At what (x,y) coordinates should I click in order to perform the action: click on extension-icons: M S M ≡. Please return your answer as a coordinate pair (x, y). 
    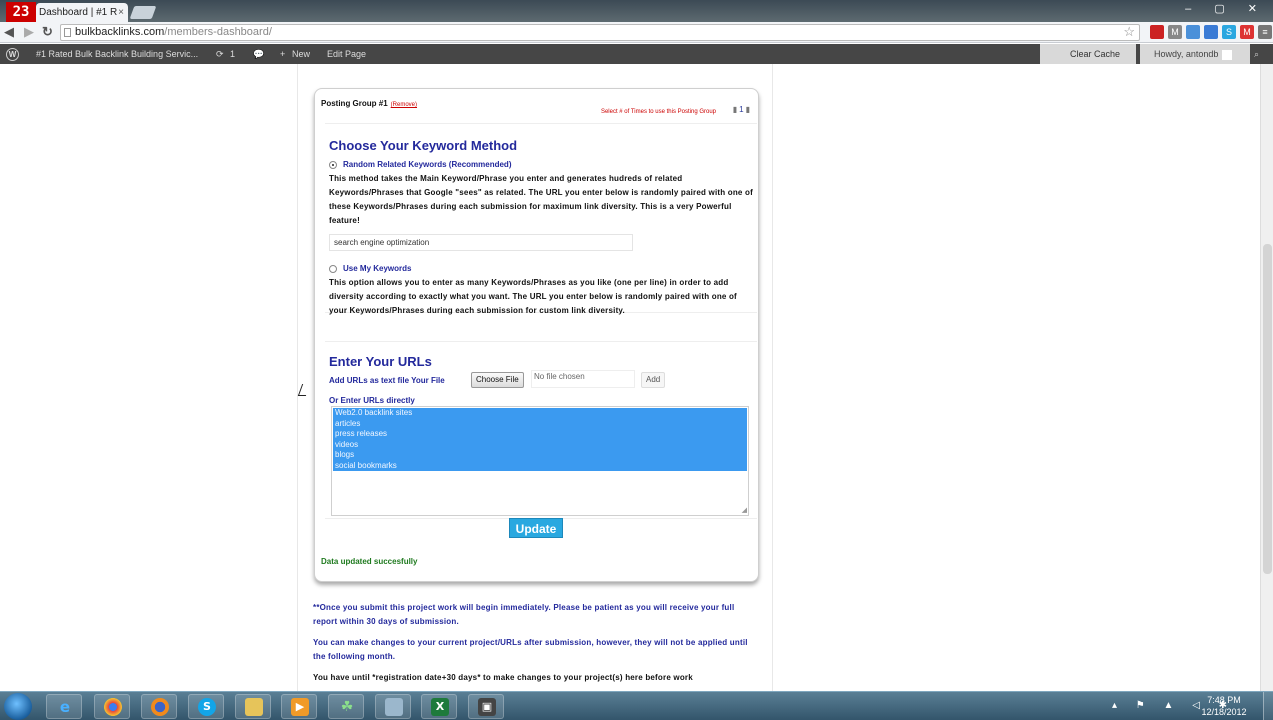
    Looking at the image, I should click on (1211, 32).